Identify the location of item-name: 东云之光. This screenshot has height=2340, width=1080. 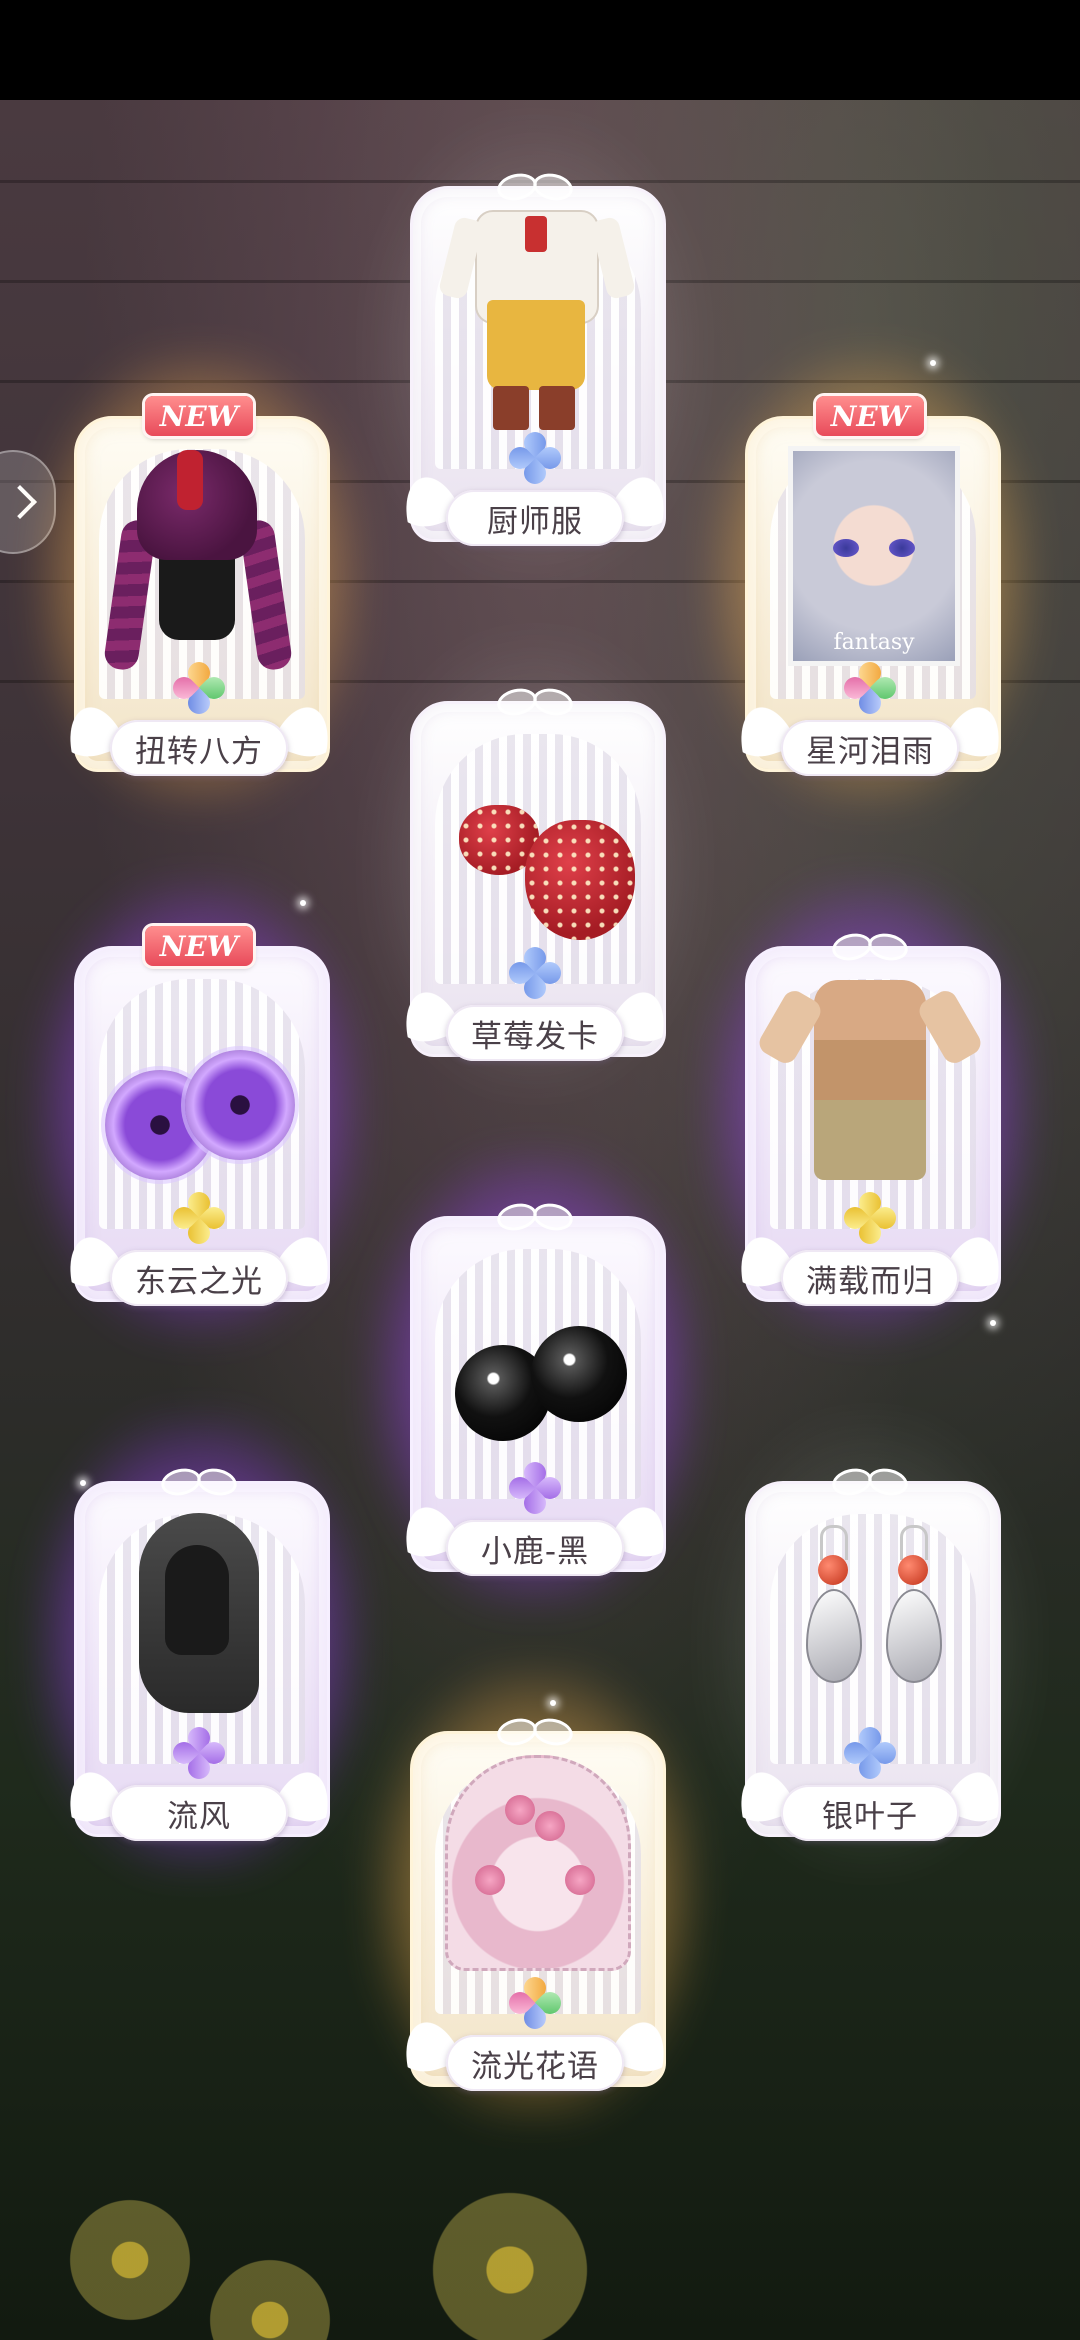
(199, 1278).